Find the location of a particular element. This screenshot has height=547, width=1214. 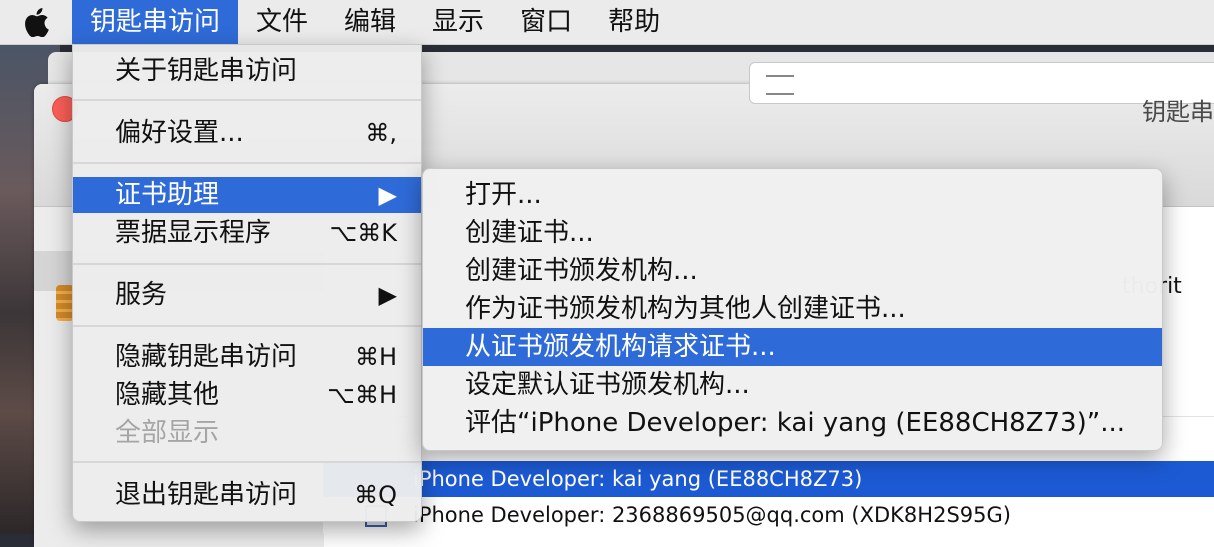

menu-item-label: 服务 is located at coordinates (141, 295).